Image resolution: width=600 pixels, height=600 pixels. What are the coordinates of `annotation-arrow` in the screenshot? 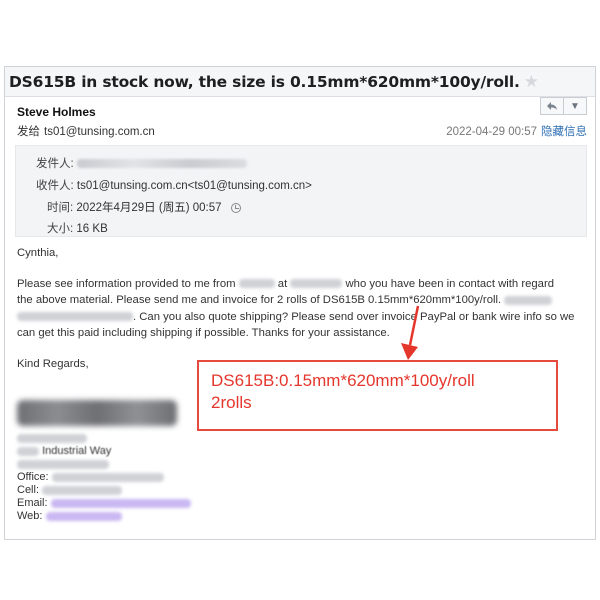 It's located at (410, 332).